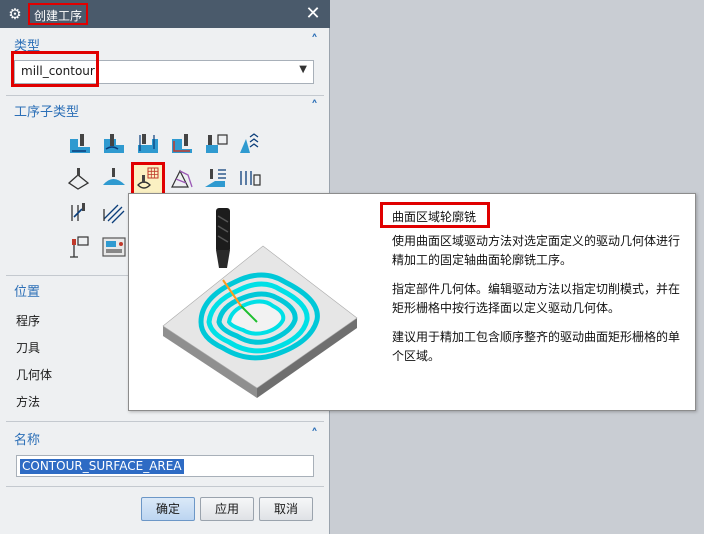 This screenshot has width=704, height=534. Describe the element at coordinates (286, 509) in the screenshot. I see `cancel-button: 取消` at that location.